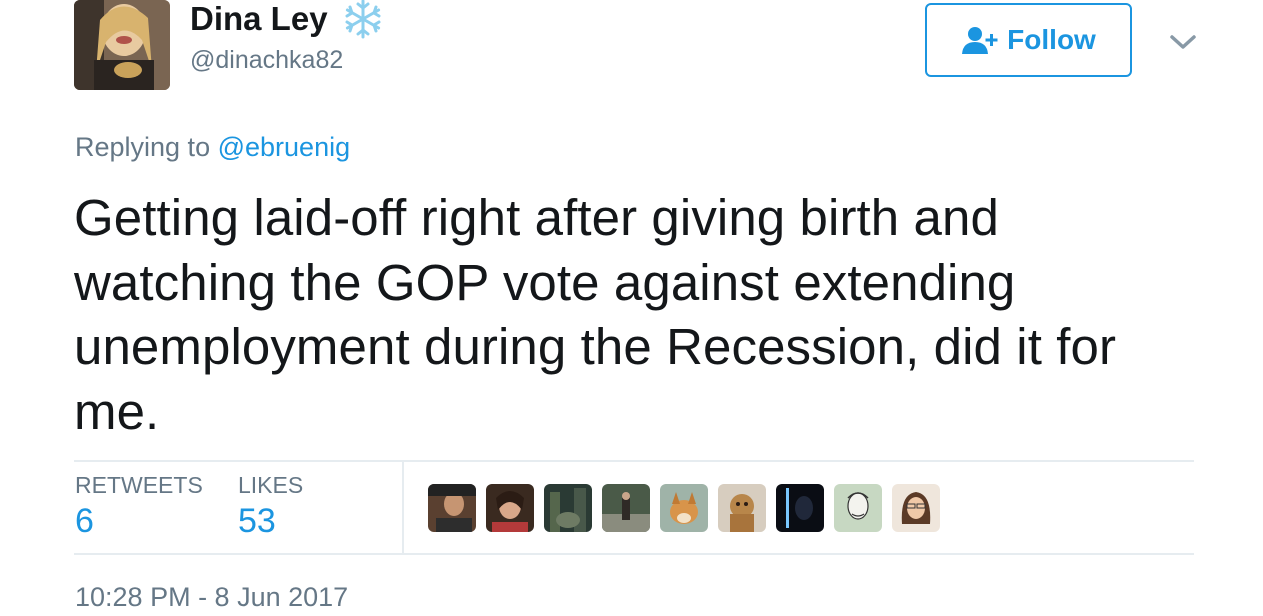 The height and width of the screenshot is (616, 1263). What do you see at coordinates (1183, 42) in the screenshot?
I see `chevron-down-icon` at bounding box center [1183, 42].